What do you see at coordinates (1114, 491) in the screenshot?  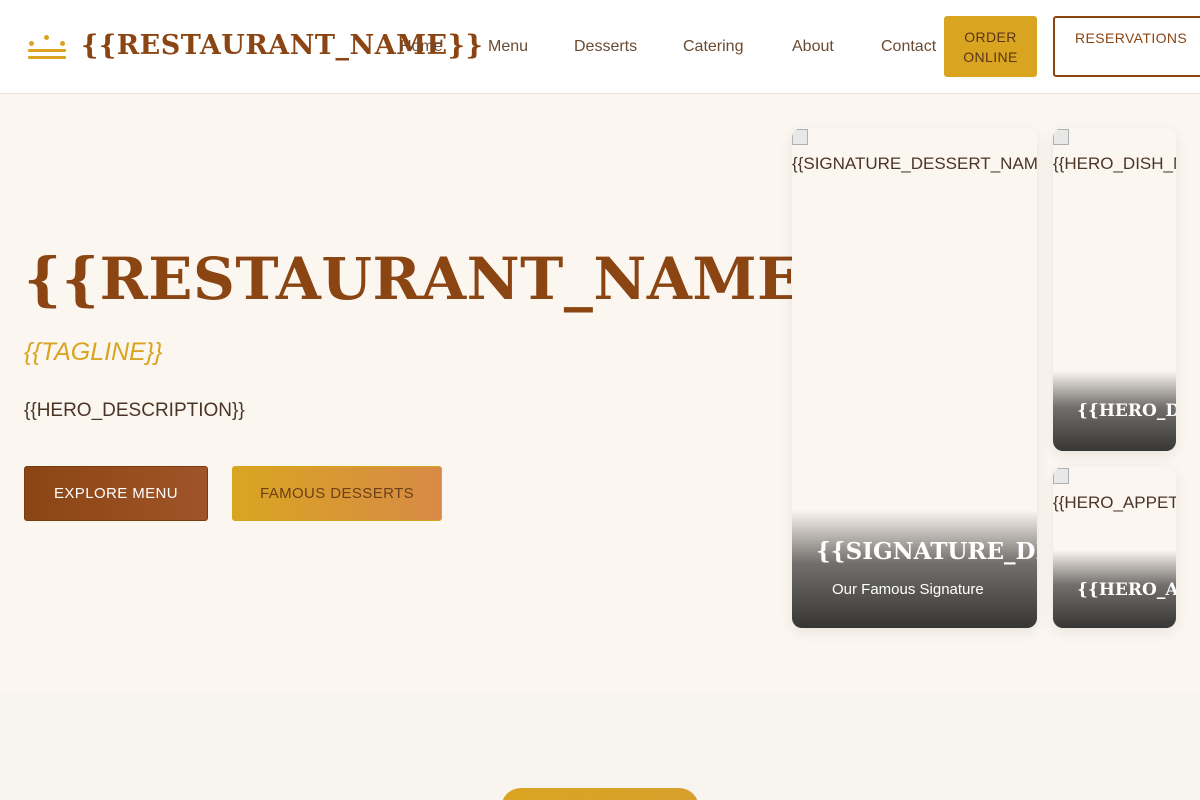 I see `hero-appetizer-image: {{HERO_APPETIZER_NAME}}` at bounding box center [1114, 491].